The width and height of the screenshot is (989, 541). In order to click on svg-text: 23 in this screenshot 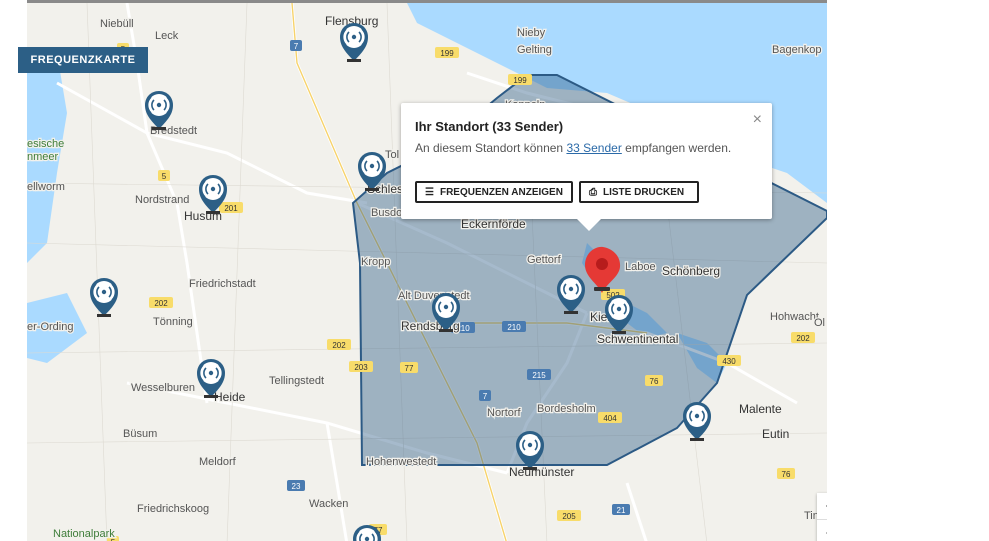, I will do `click(296, 486)`.